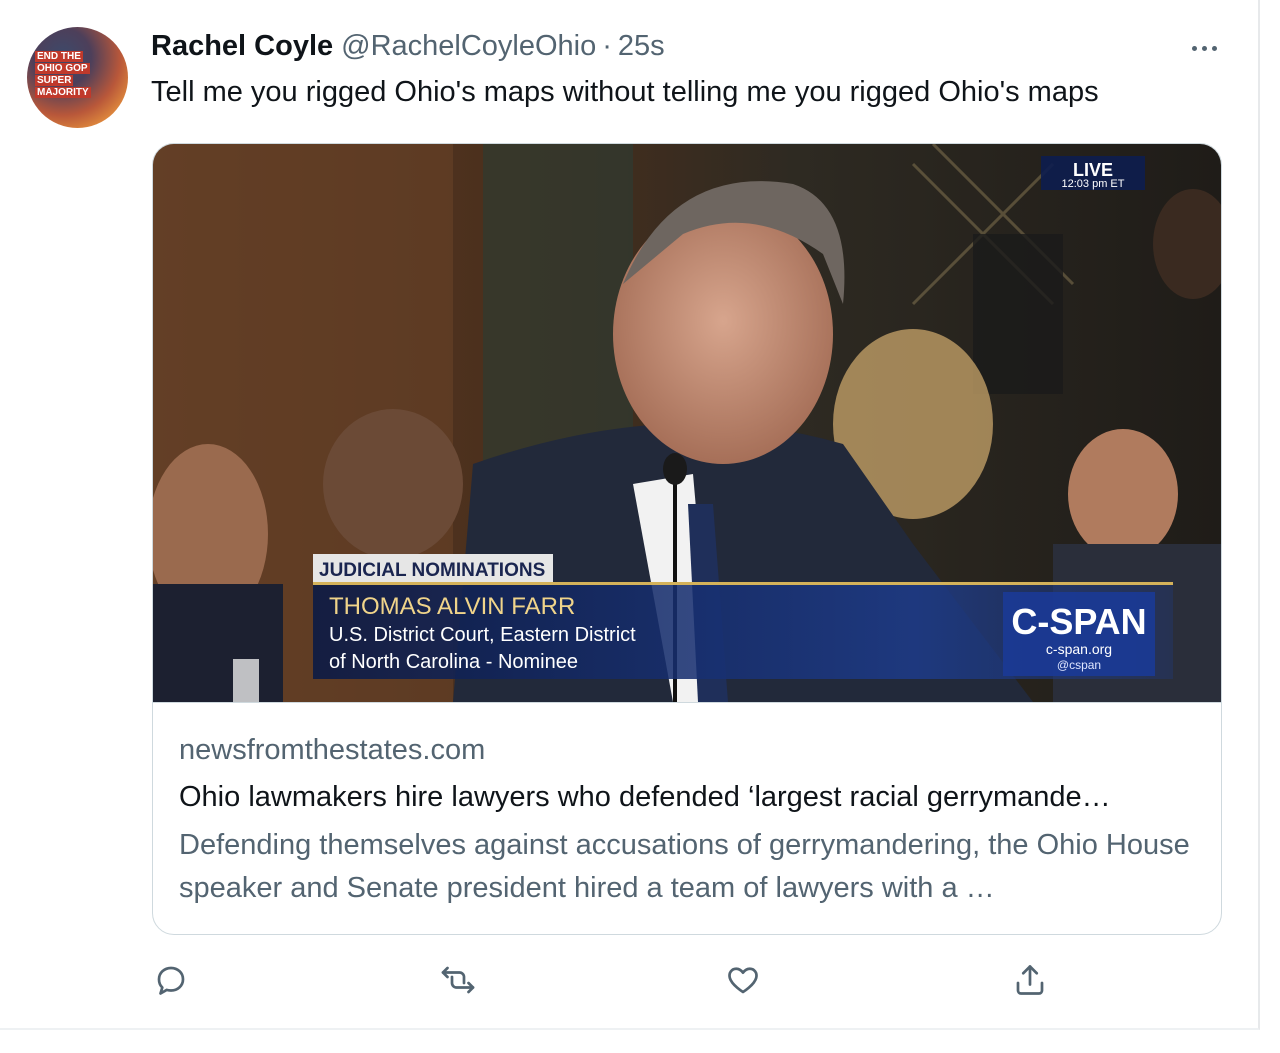 This screenshot has width=1280, height=1053. Describe the element at coordinates (171, 980) in the screenshot. I see `reply-icon` at that location.